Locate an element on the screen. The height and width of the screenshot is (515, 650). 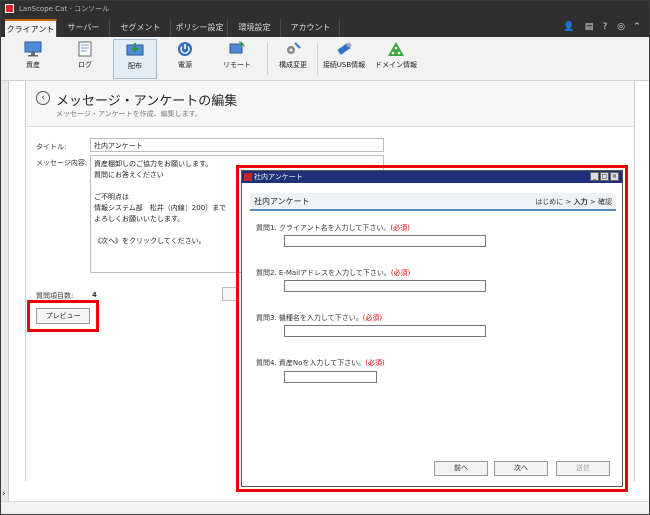
preview-highlight-box is located at coordinates (63, 316).